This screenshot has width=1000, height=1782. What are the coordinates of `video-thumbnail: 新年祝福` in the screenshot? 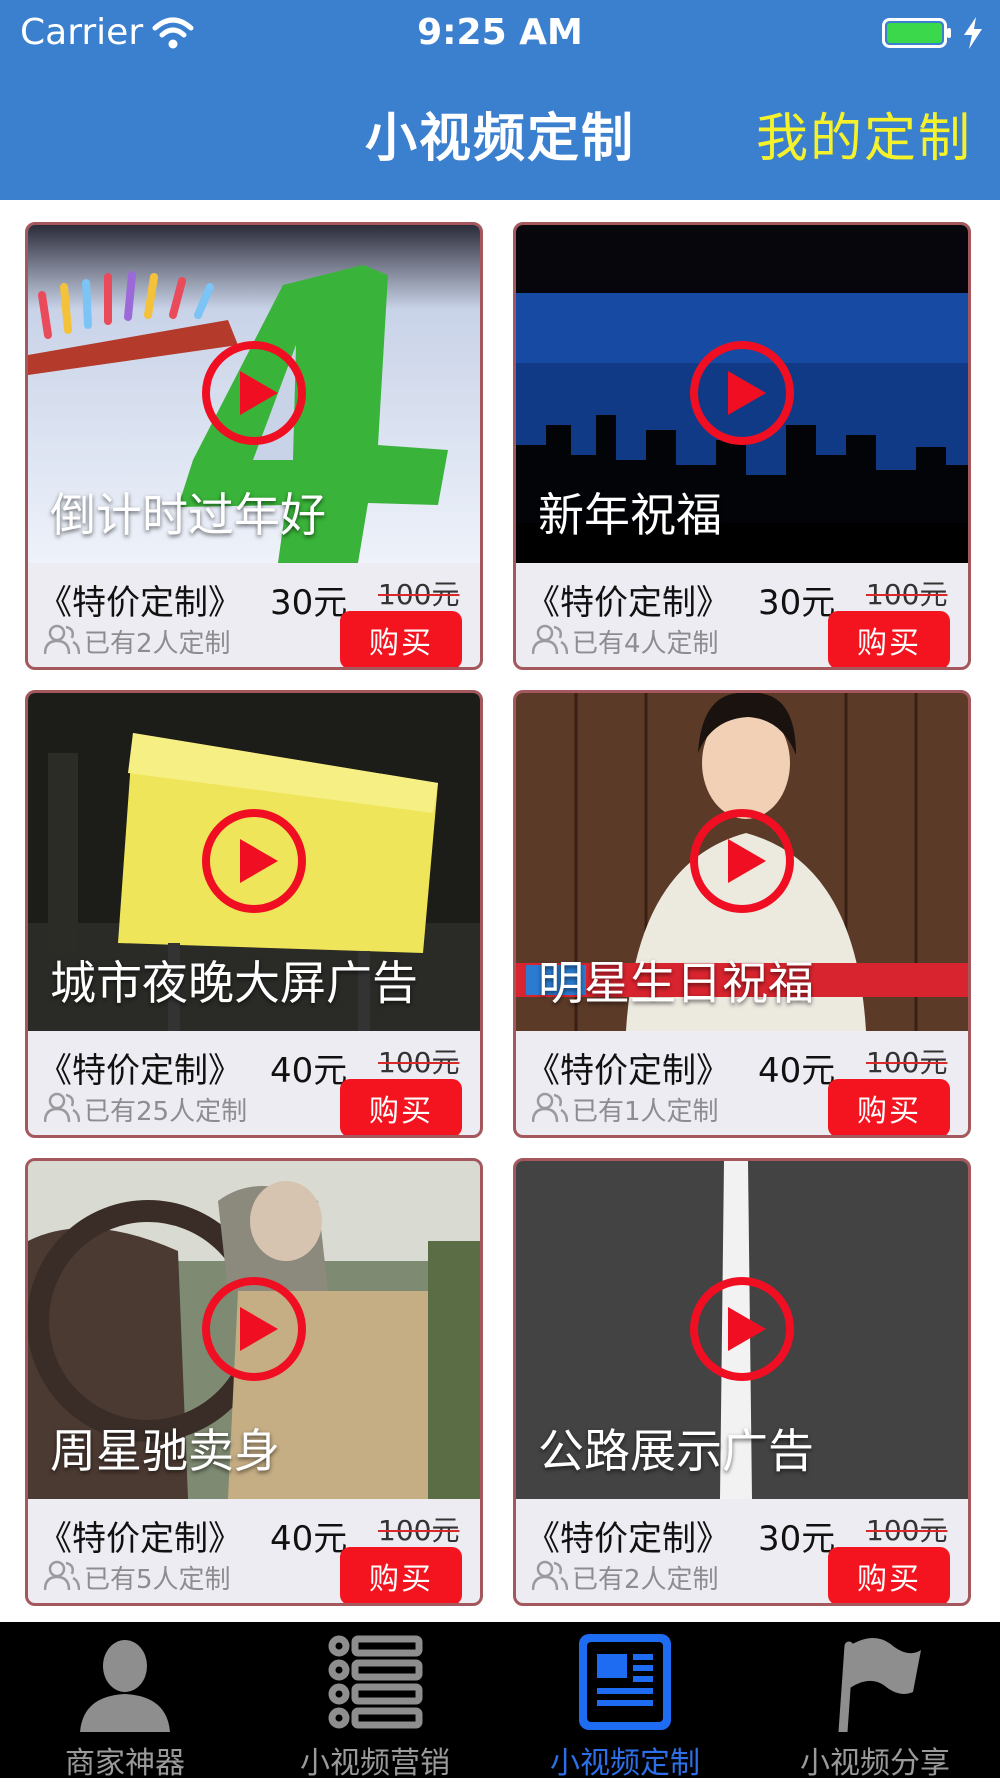 It's located at (742, 394).